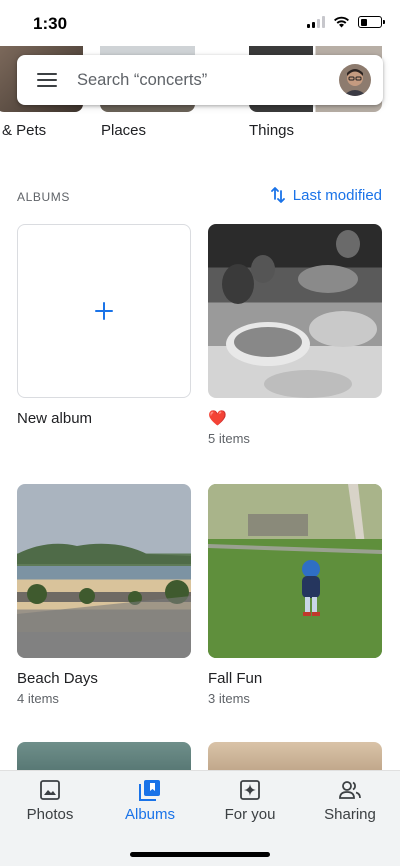 The image size is (400, 866). Describe the element at coordinates (350, 814) in the screenshot. I see `nav-label: Sharing` at that location.